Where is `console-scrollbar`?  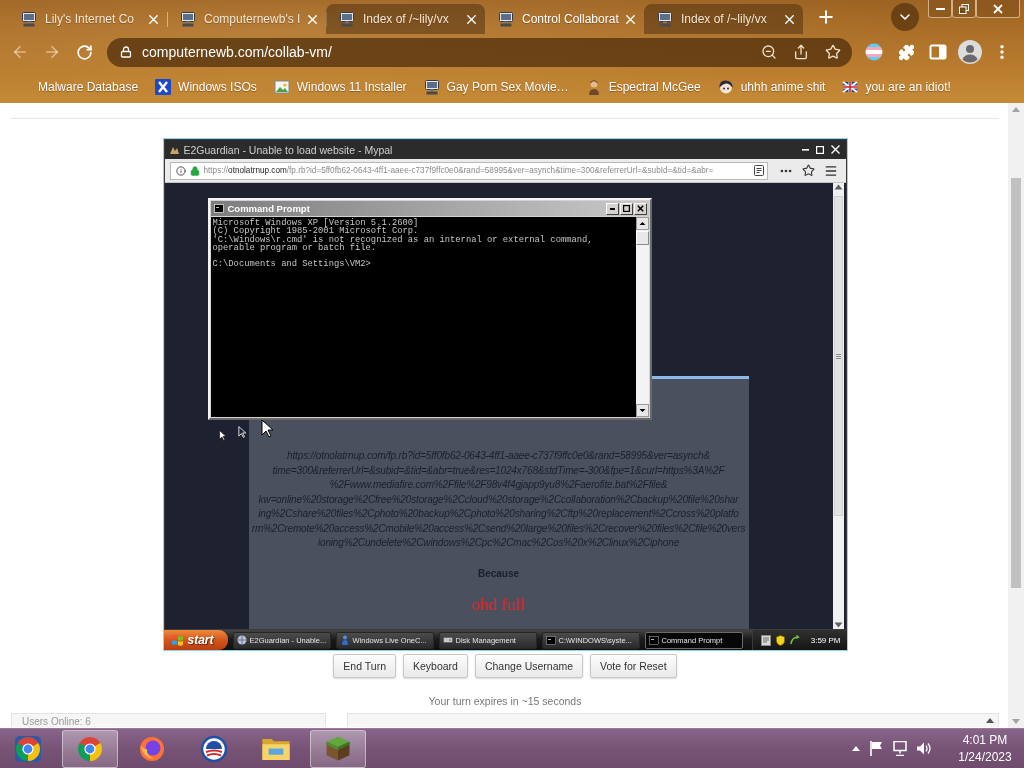 console-scrollbar is located at coordinates (642, 317).